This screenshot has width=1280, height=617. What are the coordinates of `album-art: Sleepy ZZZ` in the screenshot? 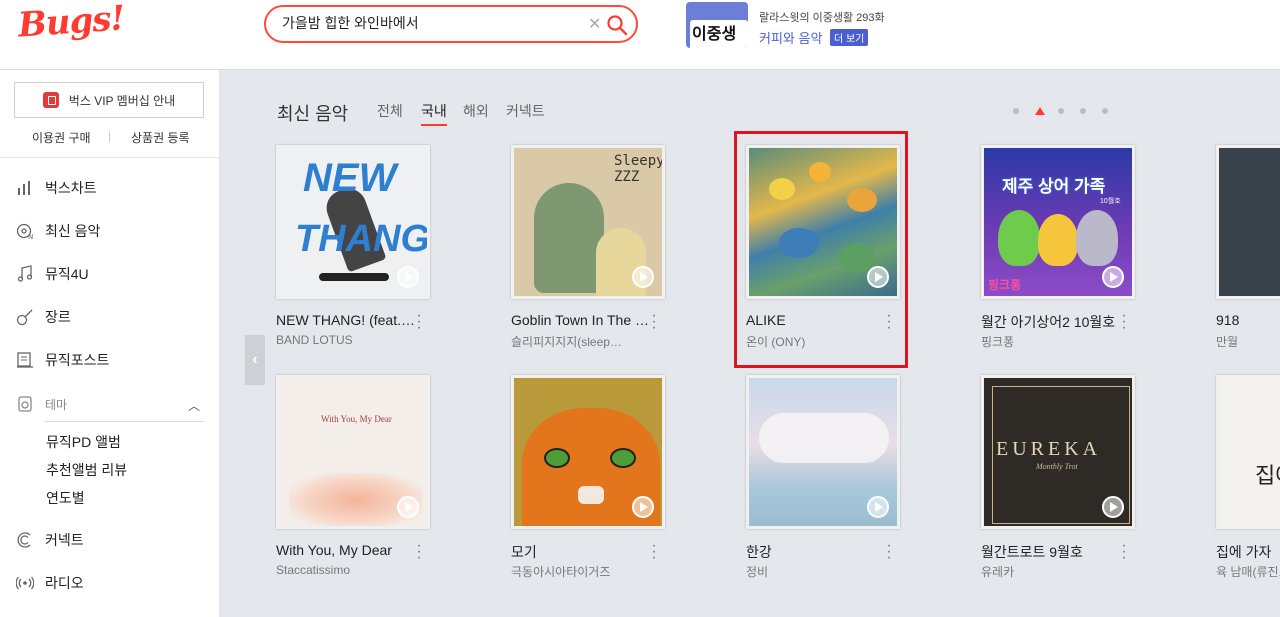 It's located at (588, 222).